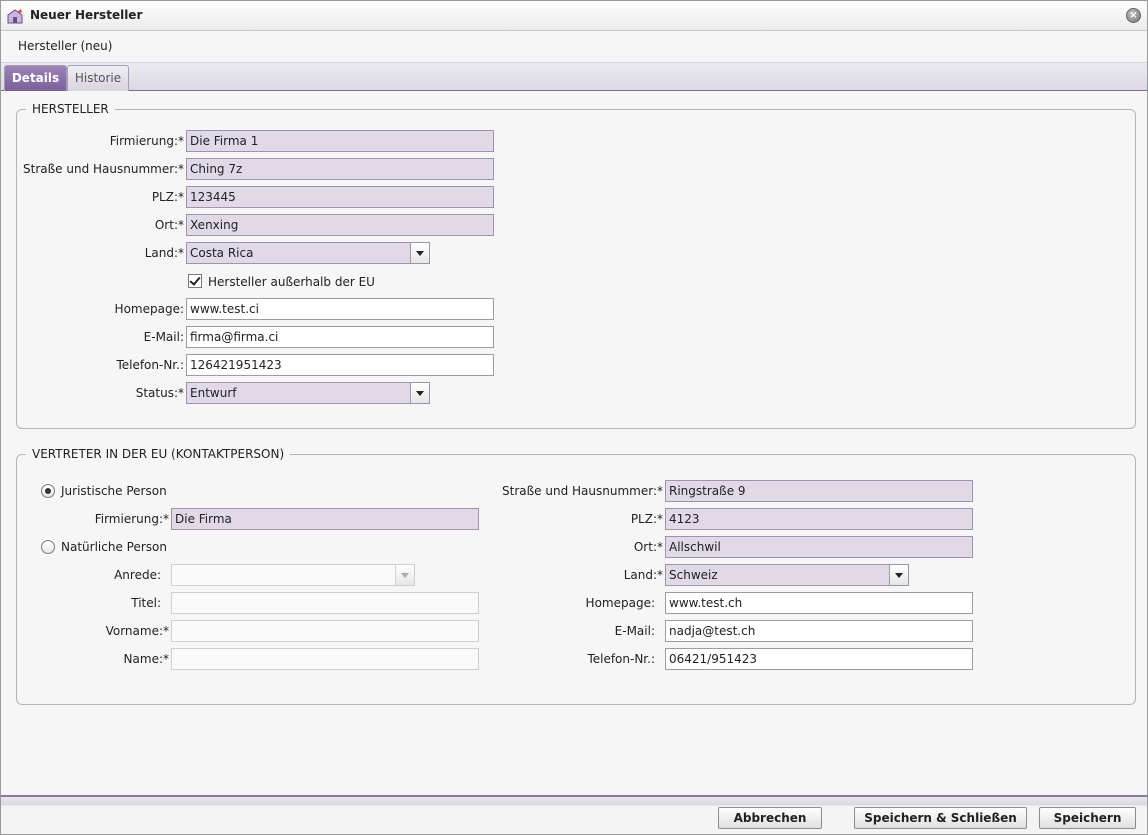 The image size is (1148, 835). Describe the element at coordinates (146, 603) in the screenshot. I see `titel-label: Titel:` at that location.